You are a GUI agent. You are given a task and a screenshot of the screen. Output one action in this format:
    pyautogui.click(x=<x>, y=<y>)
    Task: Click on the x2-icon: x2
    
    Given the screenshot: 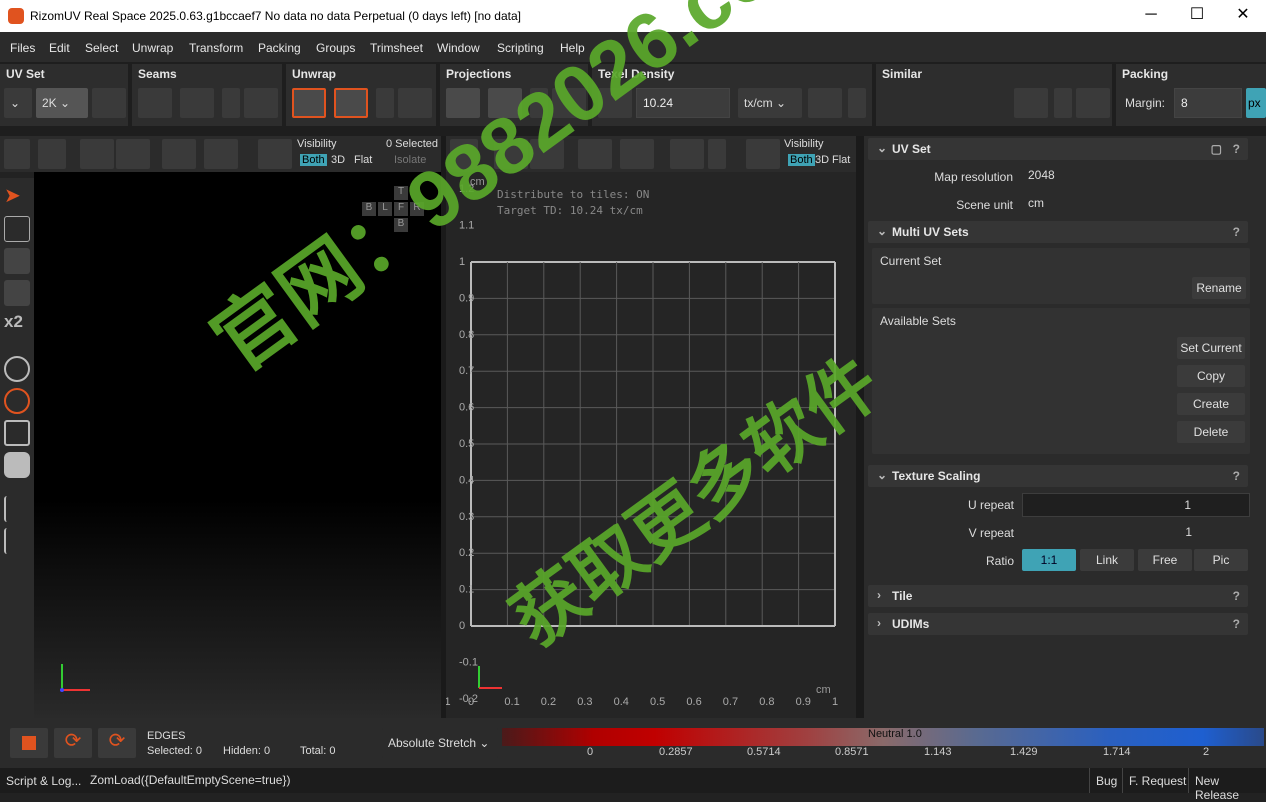 What is the action you would take?
    pyautogui.click(x=17, y=325)
    